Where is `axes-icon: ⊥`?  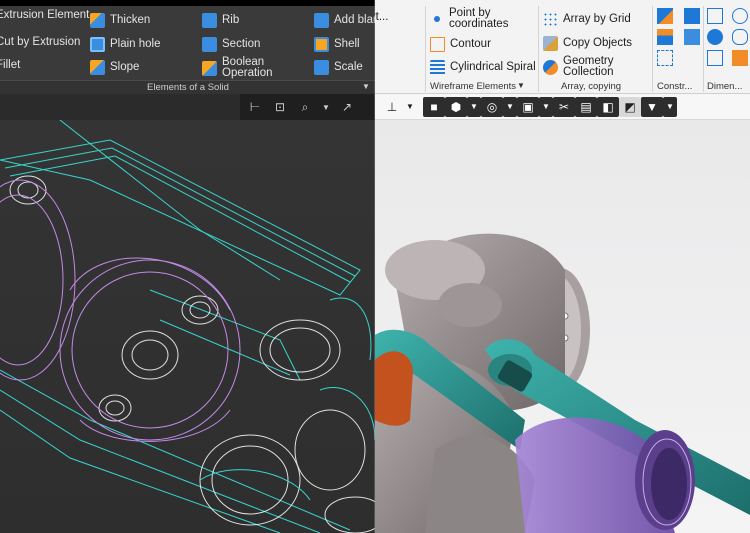 axes-icon: ⊥ is located at coordinates (392, 107).